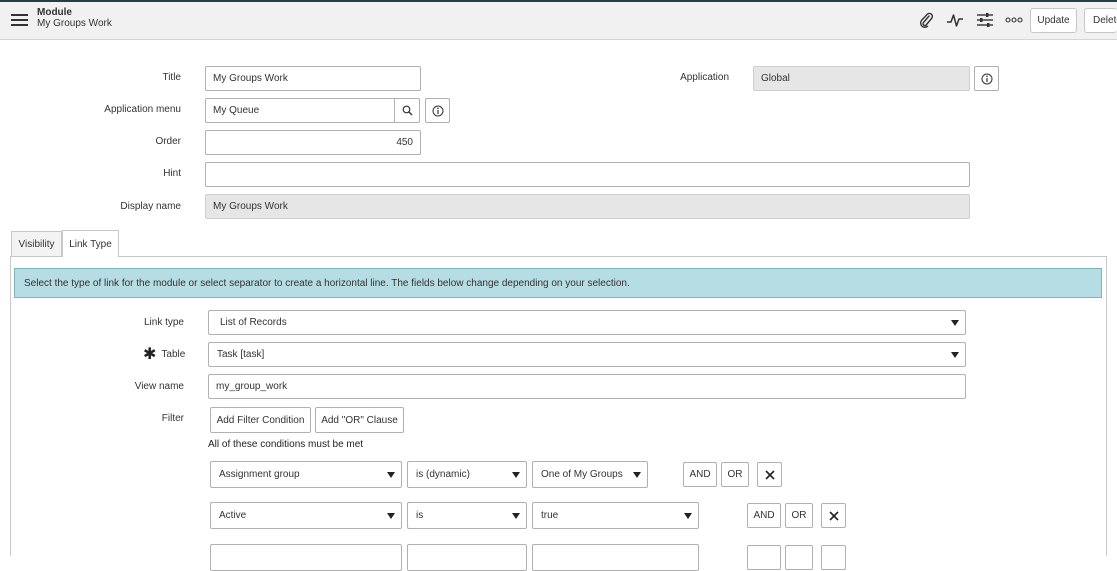 The height and width of the screenshot is (571, 1117). Describe the element at coordinates (171, 77) in the screenshot. I see `title-label: Title` at that location.